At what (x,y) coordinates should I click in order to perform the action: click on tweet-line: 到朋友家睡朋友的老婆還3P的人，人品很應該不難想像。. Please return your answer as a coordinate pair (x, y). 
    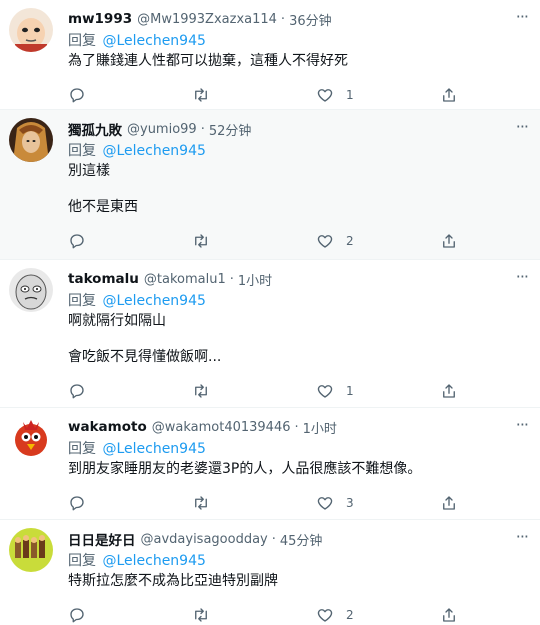
    Looking at the image, I should click on (245, 469).